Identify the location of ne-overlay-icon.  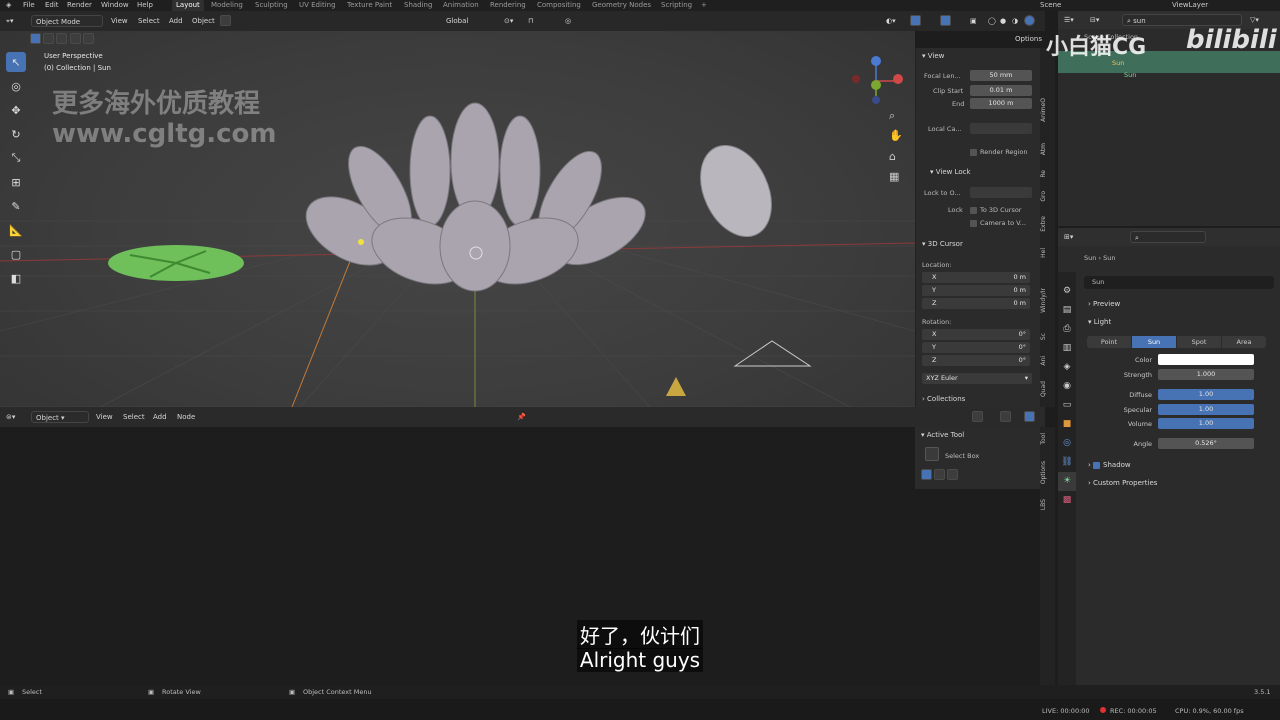
(1005, 417).